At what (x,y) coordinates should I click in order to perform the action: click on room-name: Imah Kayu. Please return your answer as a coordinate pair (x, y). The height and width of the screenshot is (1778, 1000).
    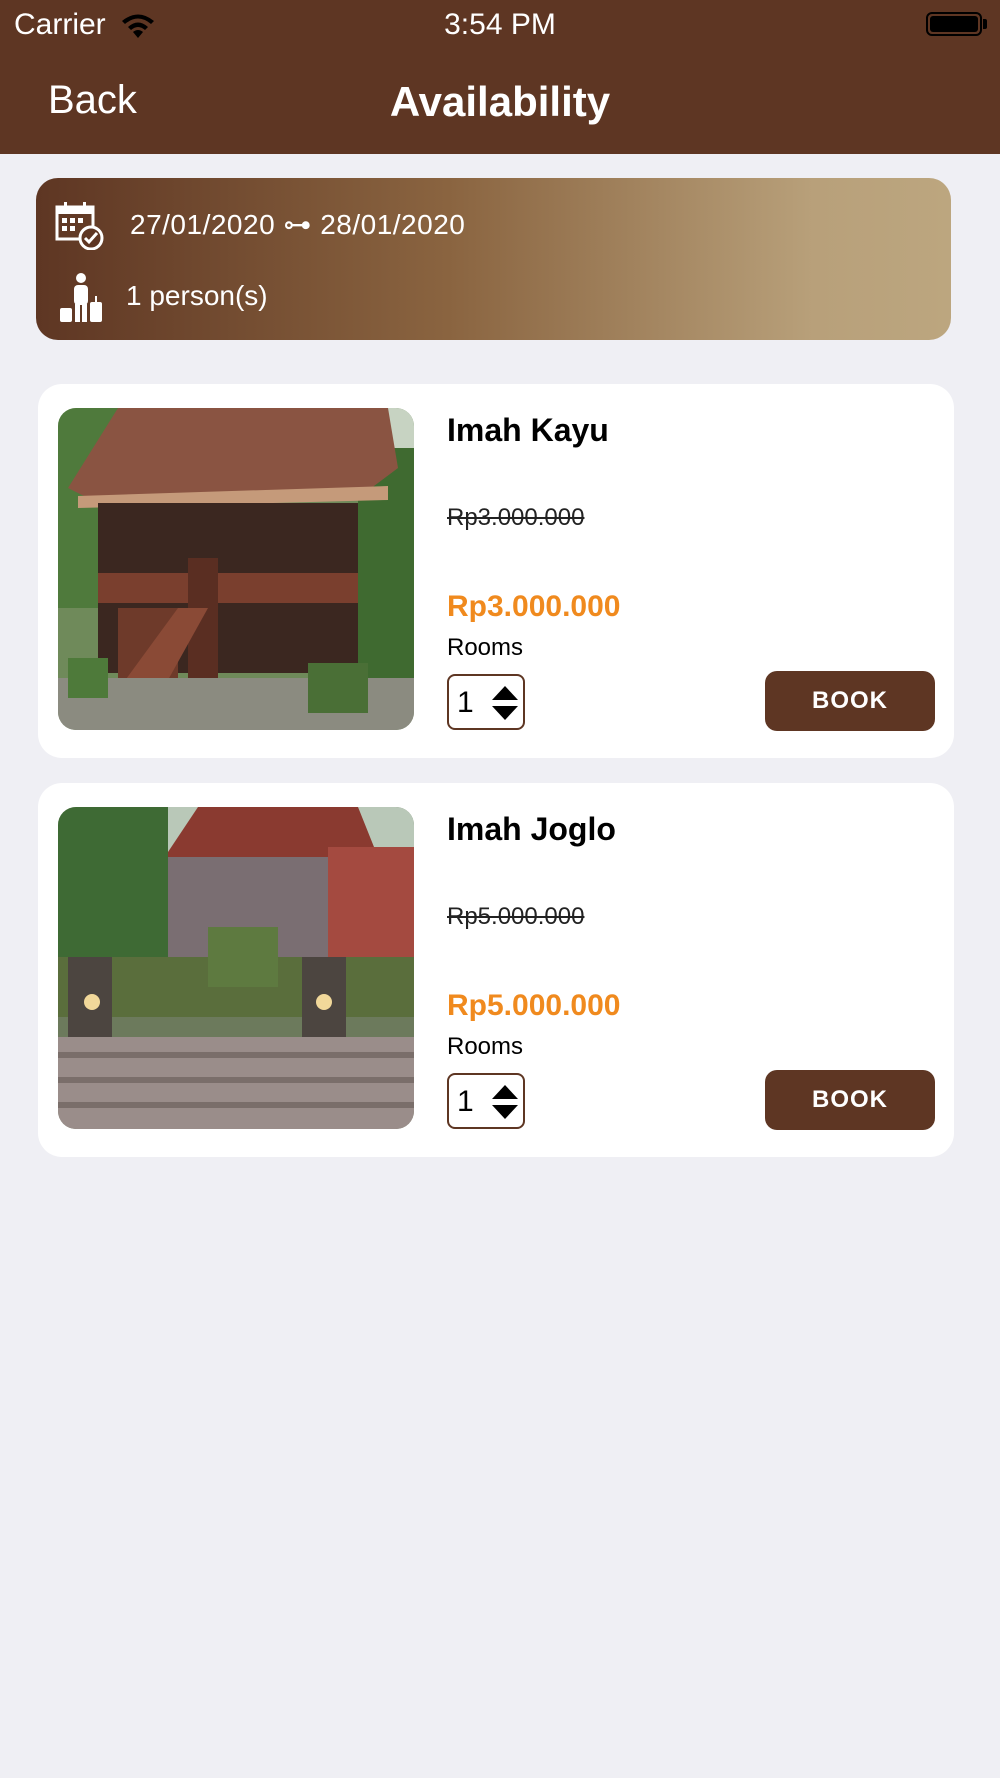
    Looking at the image, I should click on (528, 430).